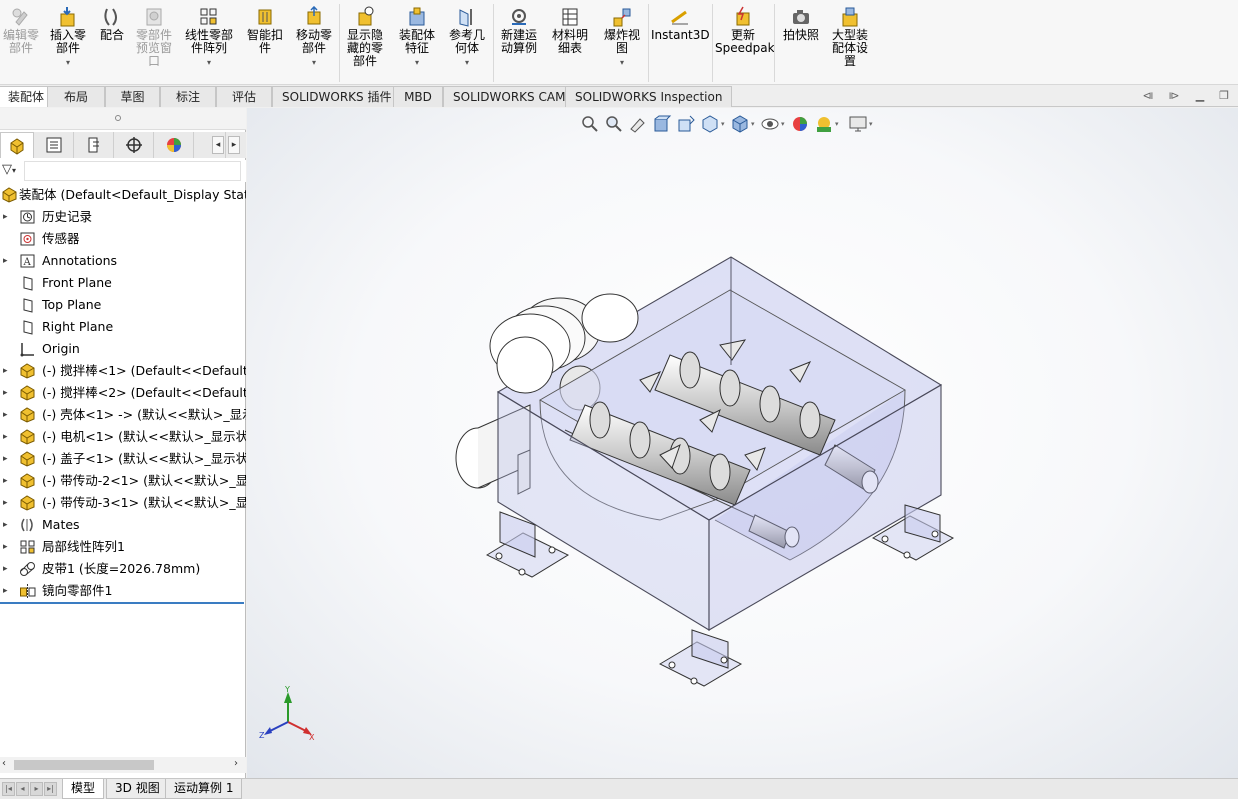 The width and height of the screenshot is (1238, 799). What do you see at coordinates (1174, 96) in the screenshot?
I see `panel-right-icon: ⧐` at bounding box center [1174, 96].